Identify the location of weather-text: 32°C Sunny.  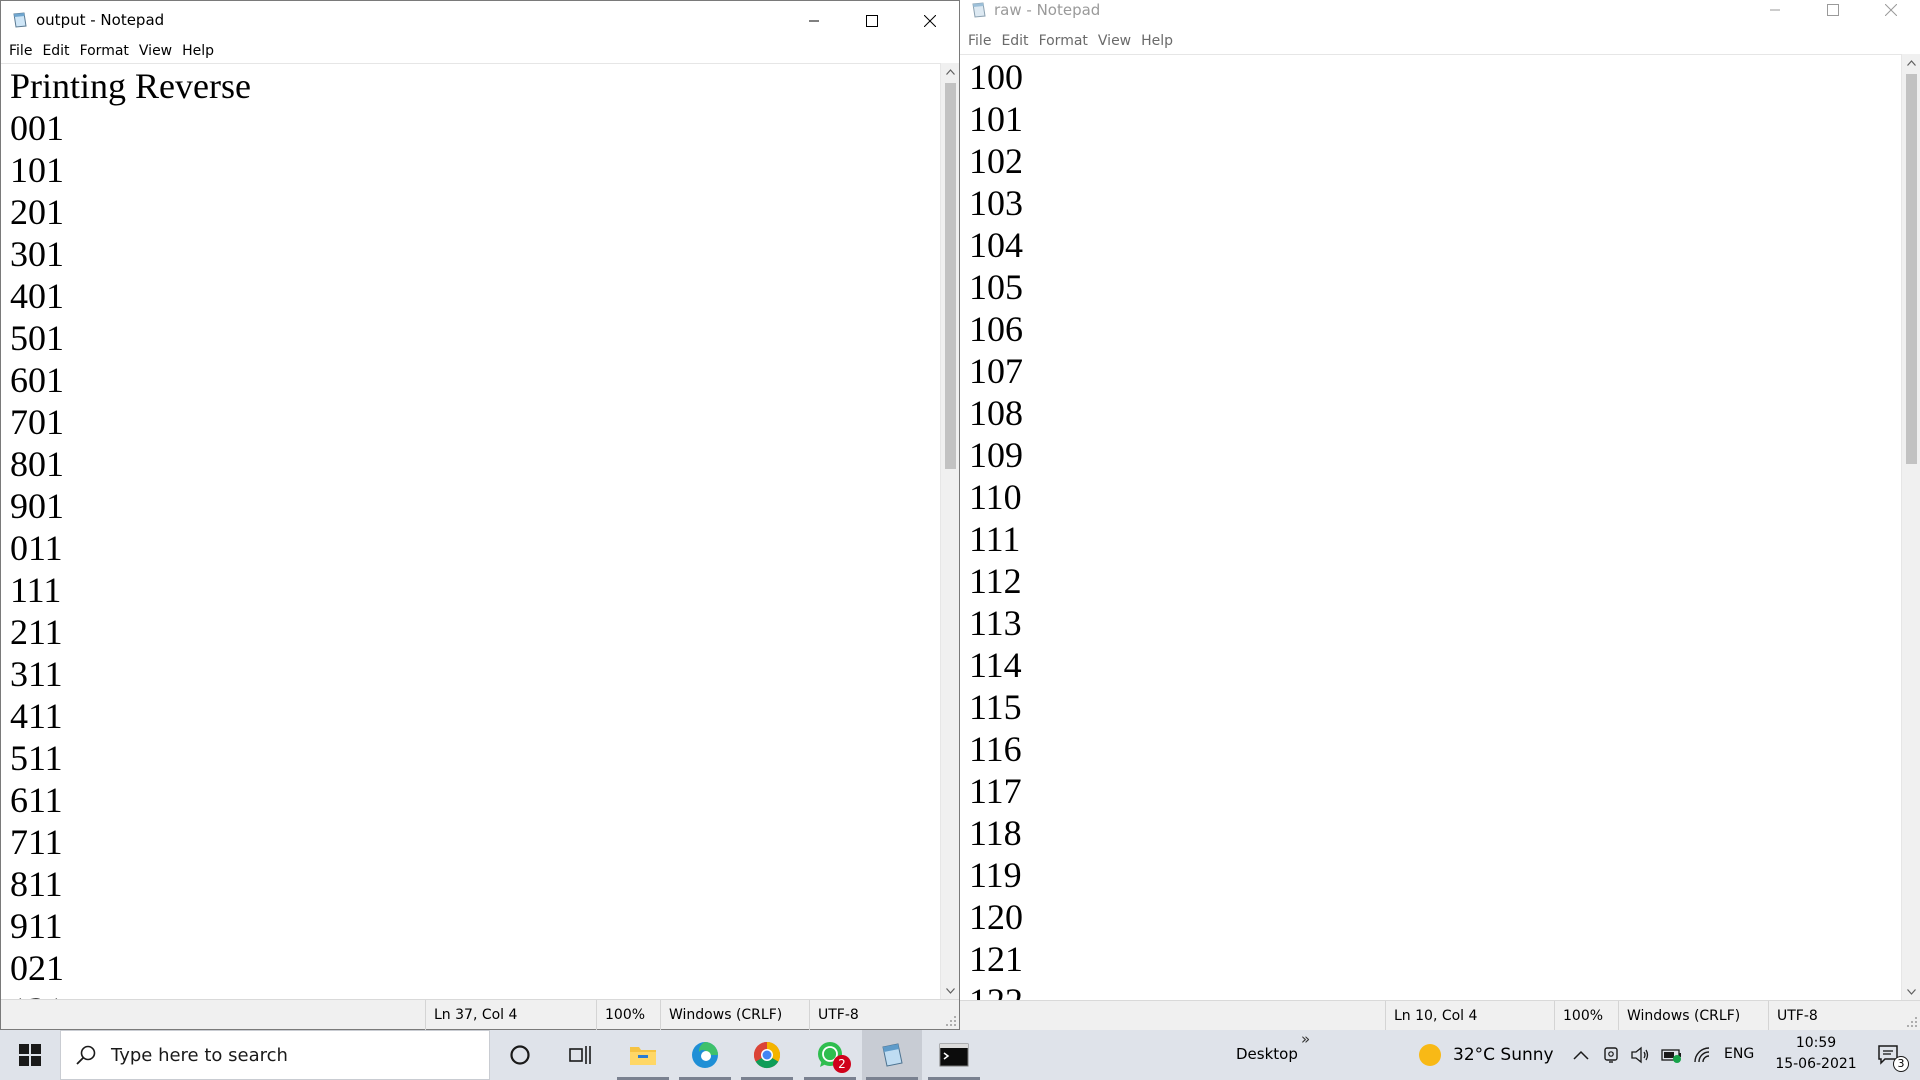
(1503, 1055).